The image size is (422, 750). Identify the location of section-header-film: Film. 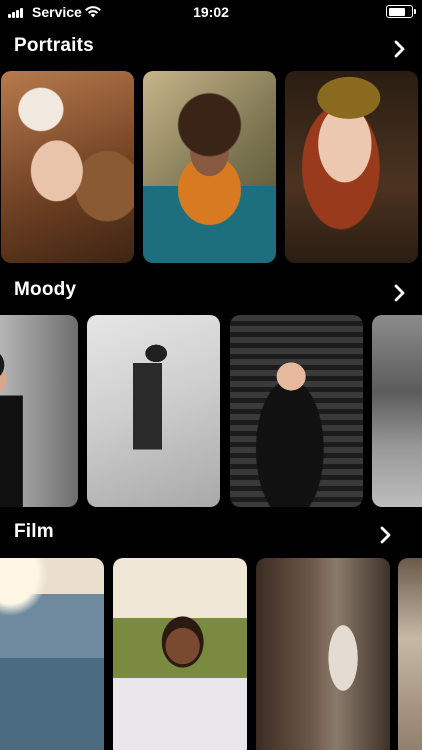
(211, 536).